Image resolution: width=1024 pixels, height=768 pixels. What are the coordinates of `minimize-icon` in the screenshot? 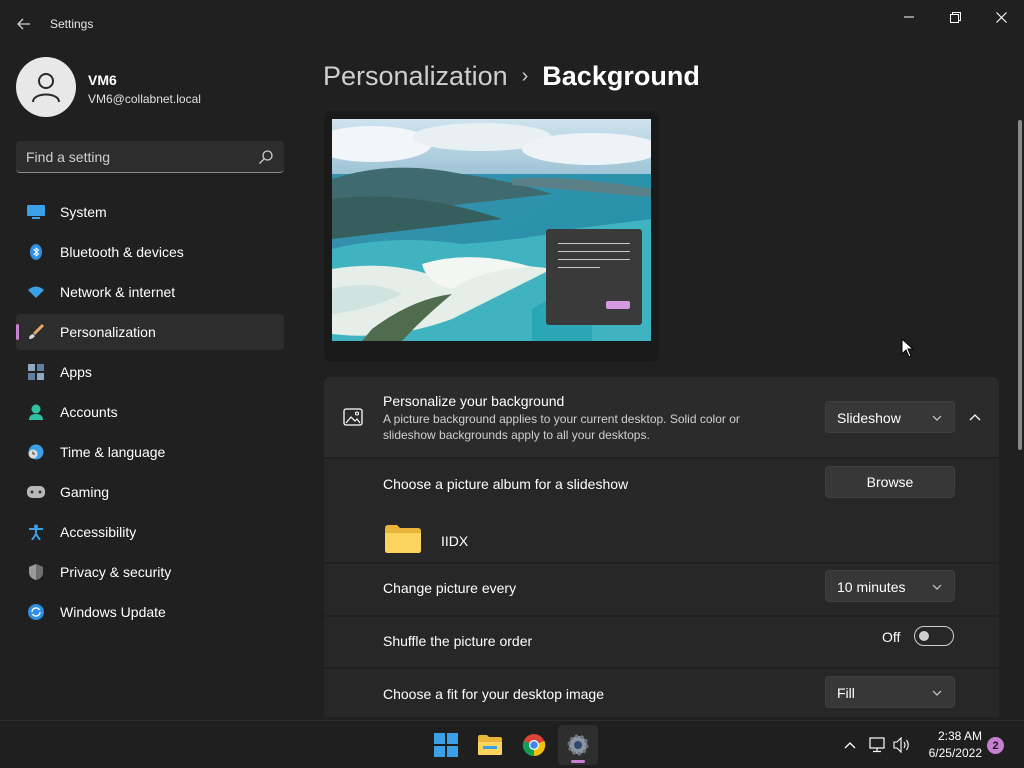 It's located at (909, 17).